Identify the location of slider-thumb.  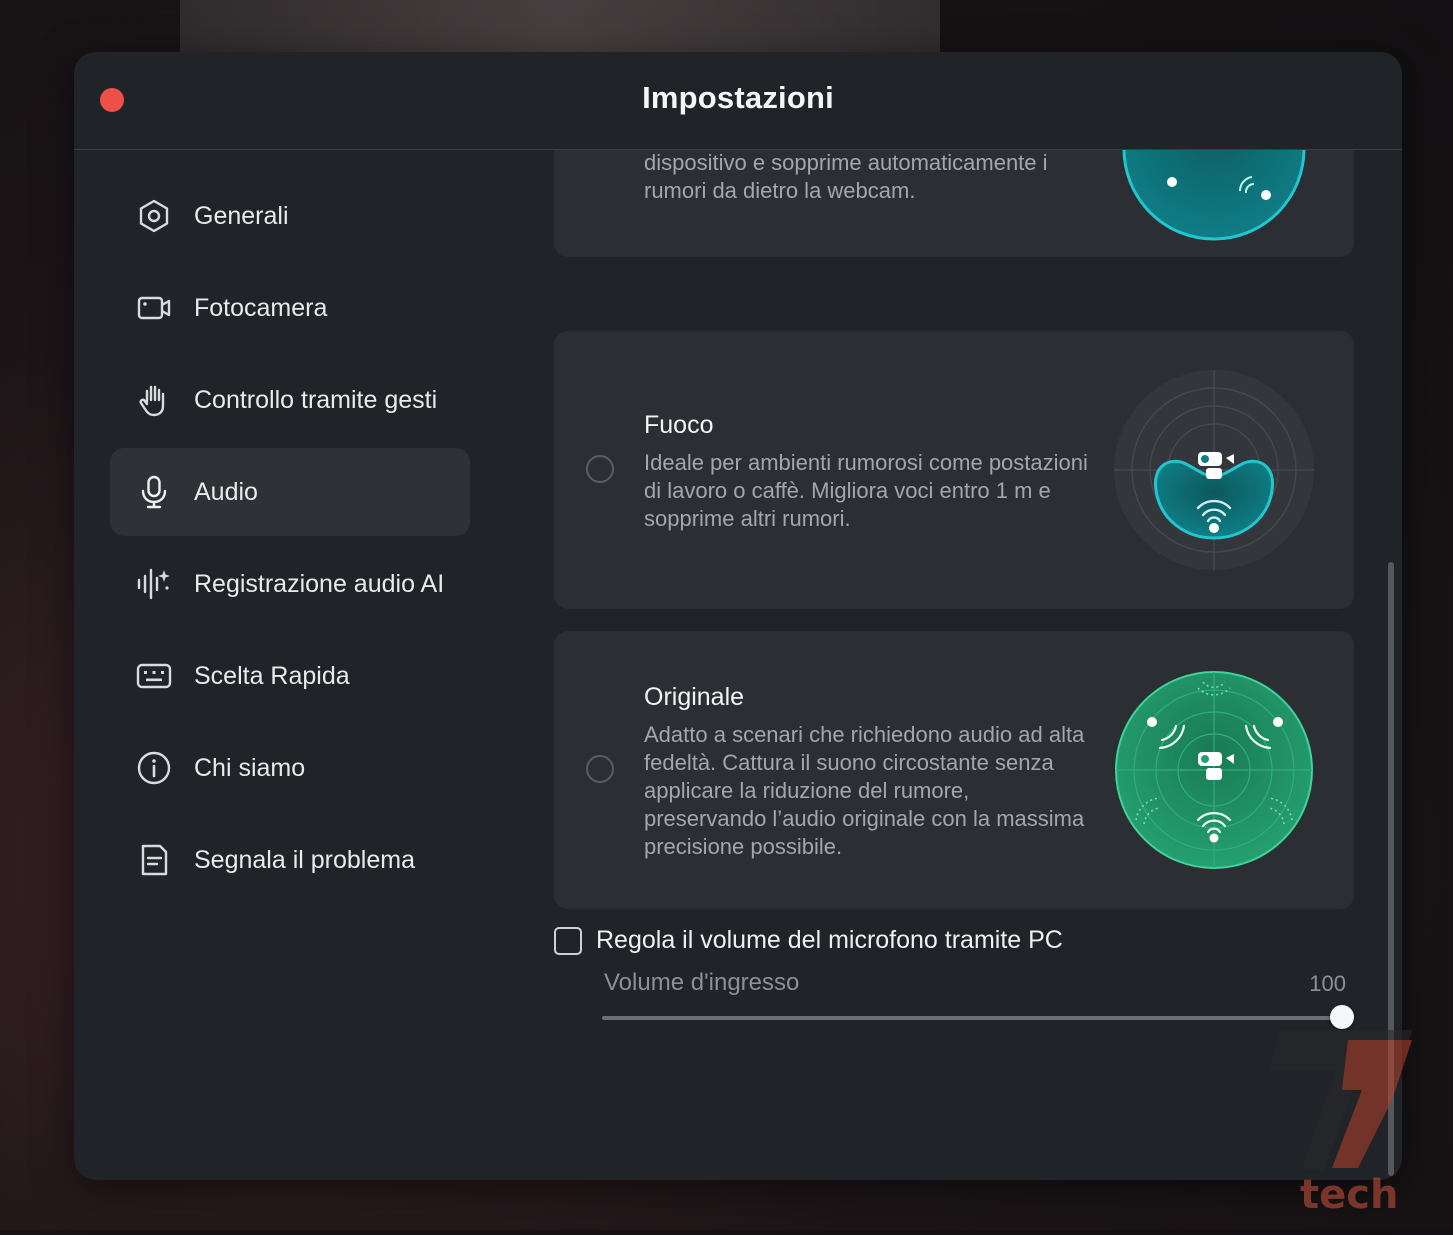
(1342, 1017).